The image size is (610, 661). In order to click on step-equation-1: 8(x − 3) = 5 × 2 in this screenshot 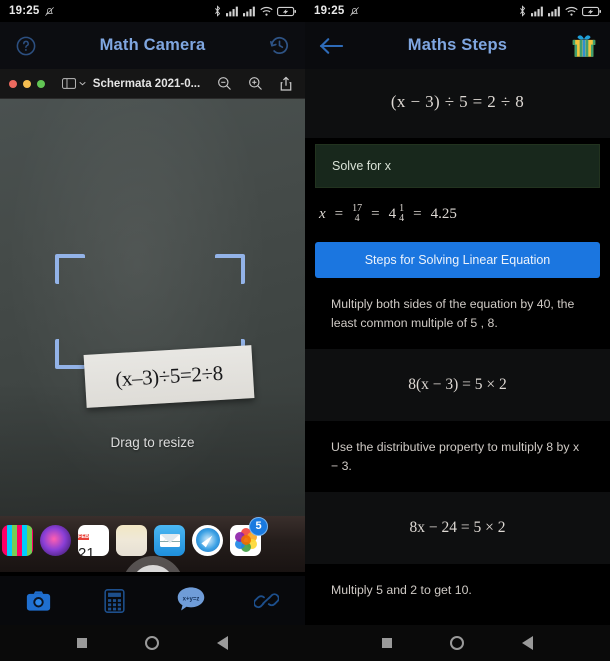, I will do `click(457, 385)`.